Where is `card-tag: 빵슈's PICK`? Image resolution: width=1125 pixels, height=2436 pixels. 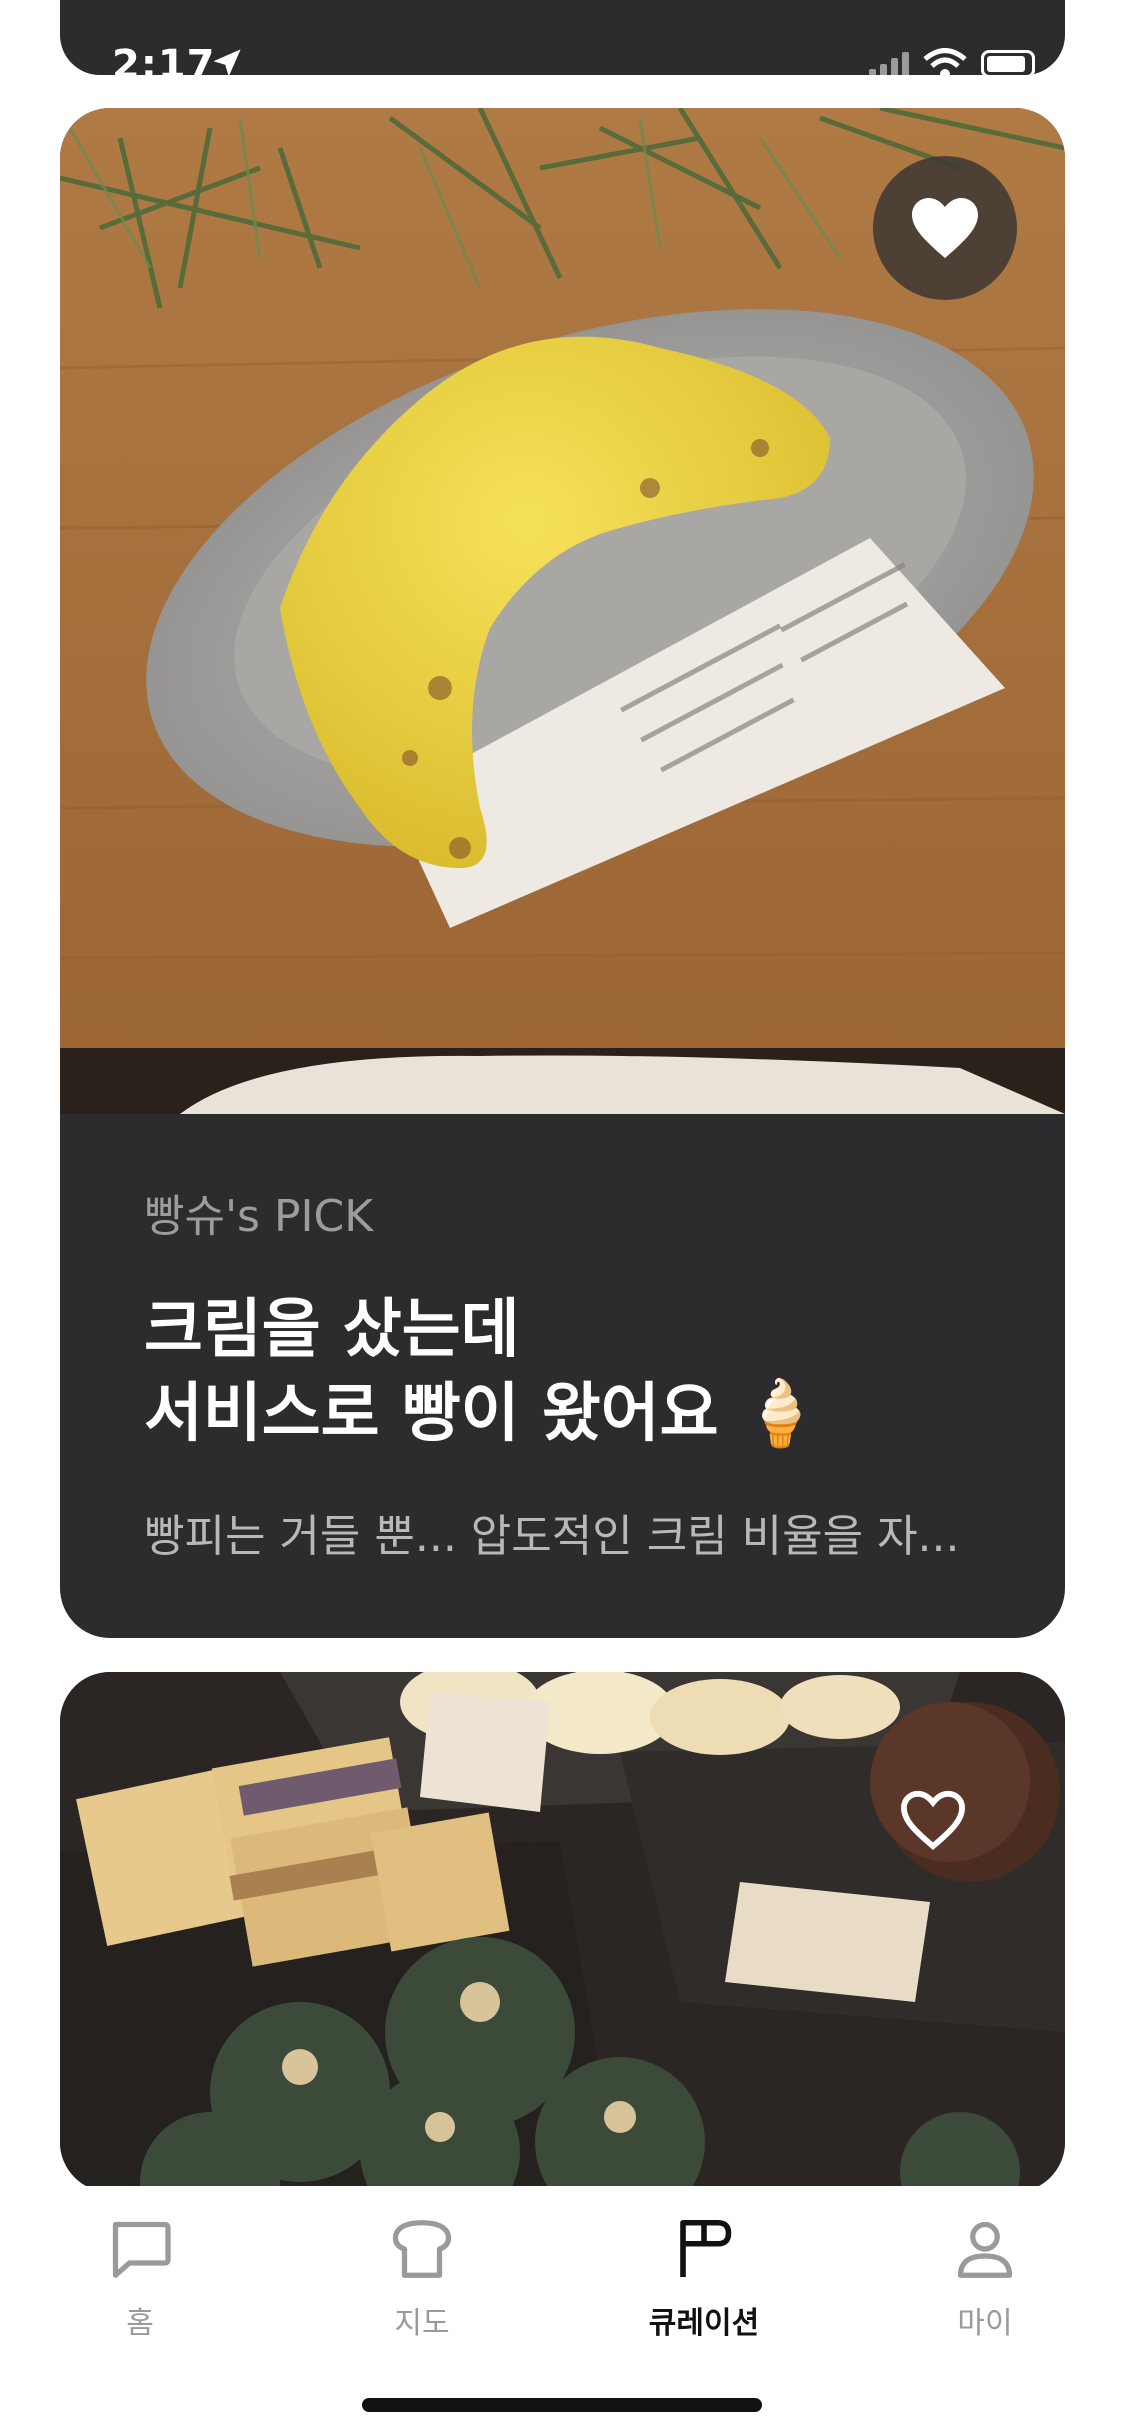
card-tag: 빵슈's PICK is located at coordinates (259, 1216).